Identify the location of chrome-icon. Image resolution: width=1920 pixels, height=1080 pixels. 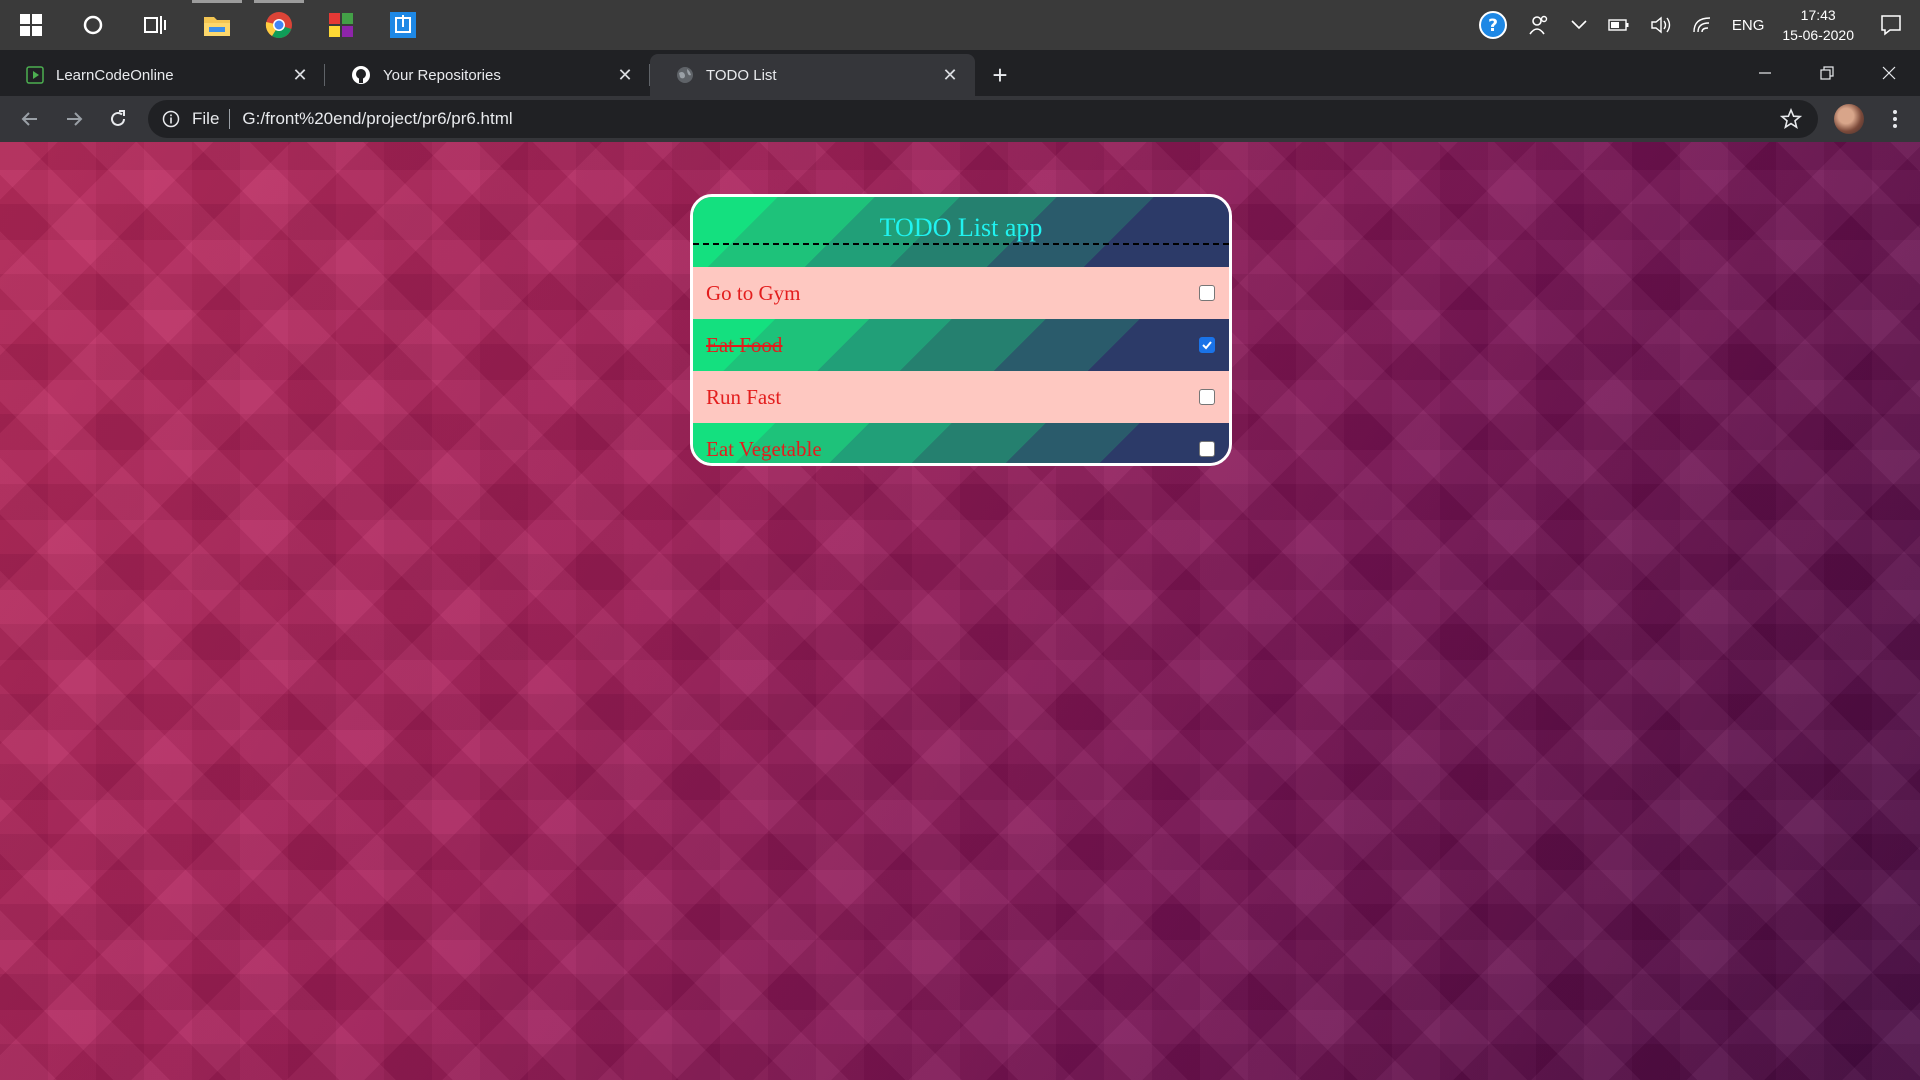
(278, 25).